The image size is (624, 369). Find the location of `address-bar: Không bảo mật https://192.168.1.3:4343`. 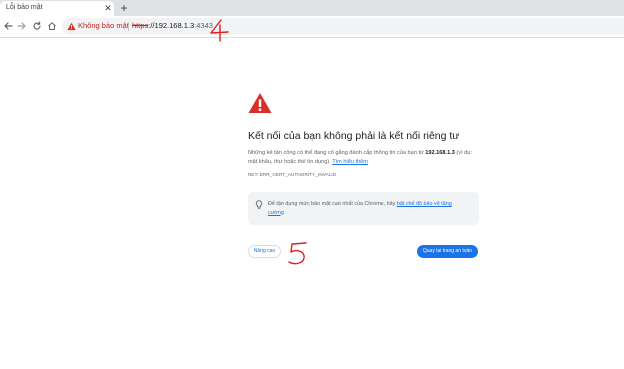

address-bar: Không bảo mật https://192.168.1.3:4343 is located at coordinates (343, 26).